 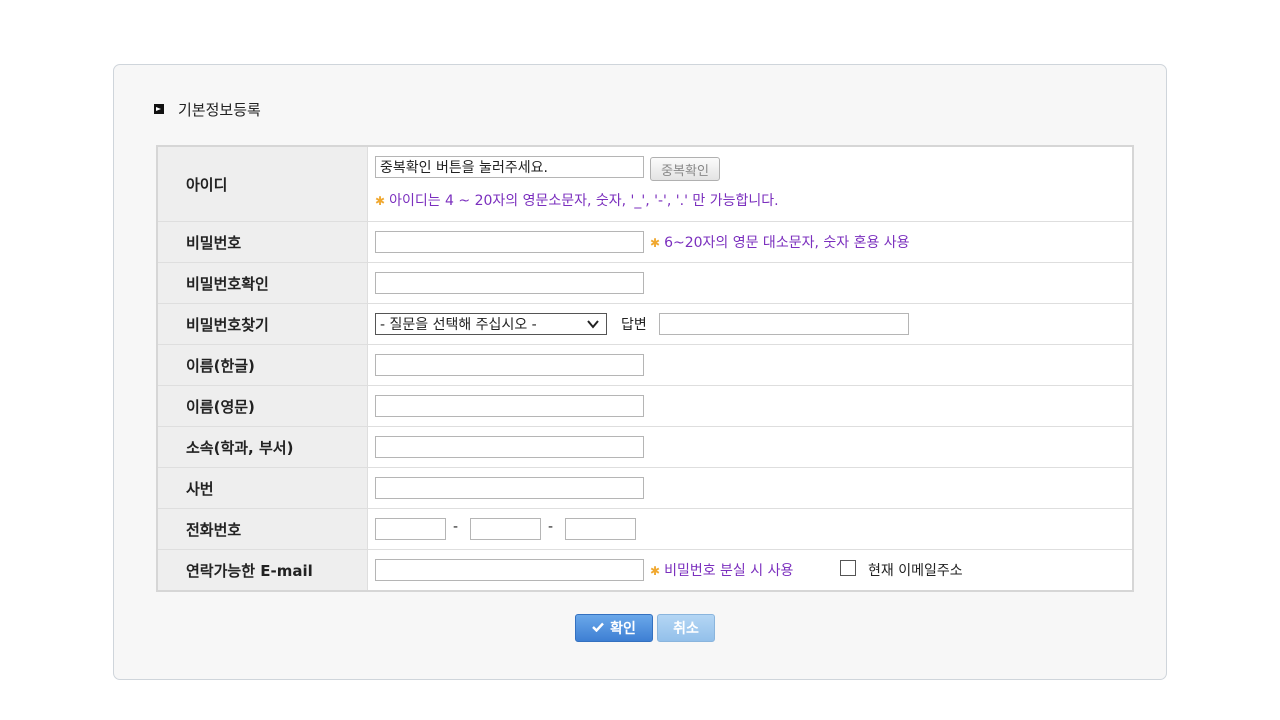 I want to click on chevron-down-icon, so click(x=593, y=326).